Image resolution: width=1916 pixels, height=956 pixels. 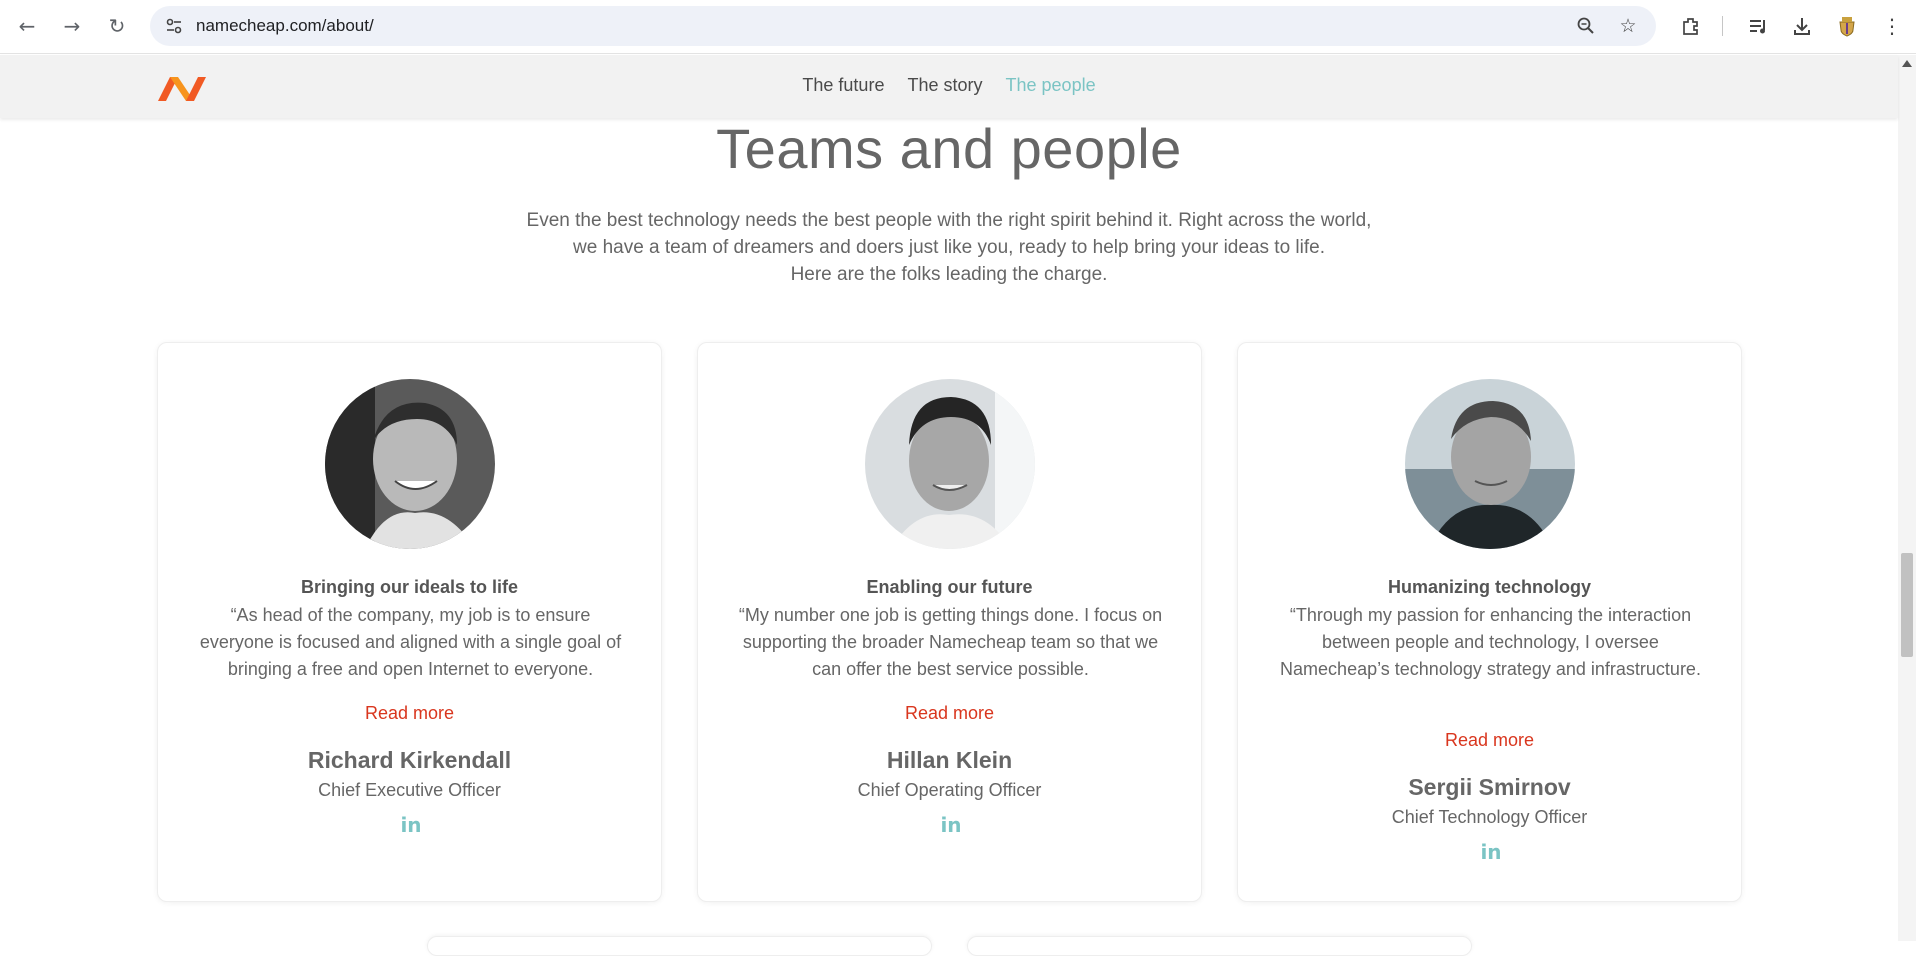 I want to click on site-nav: The future The story The people, so click(x=949, y=85).